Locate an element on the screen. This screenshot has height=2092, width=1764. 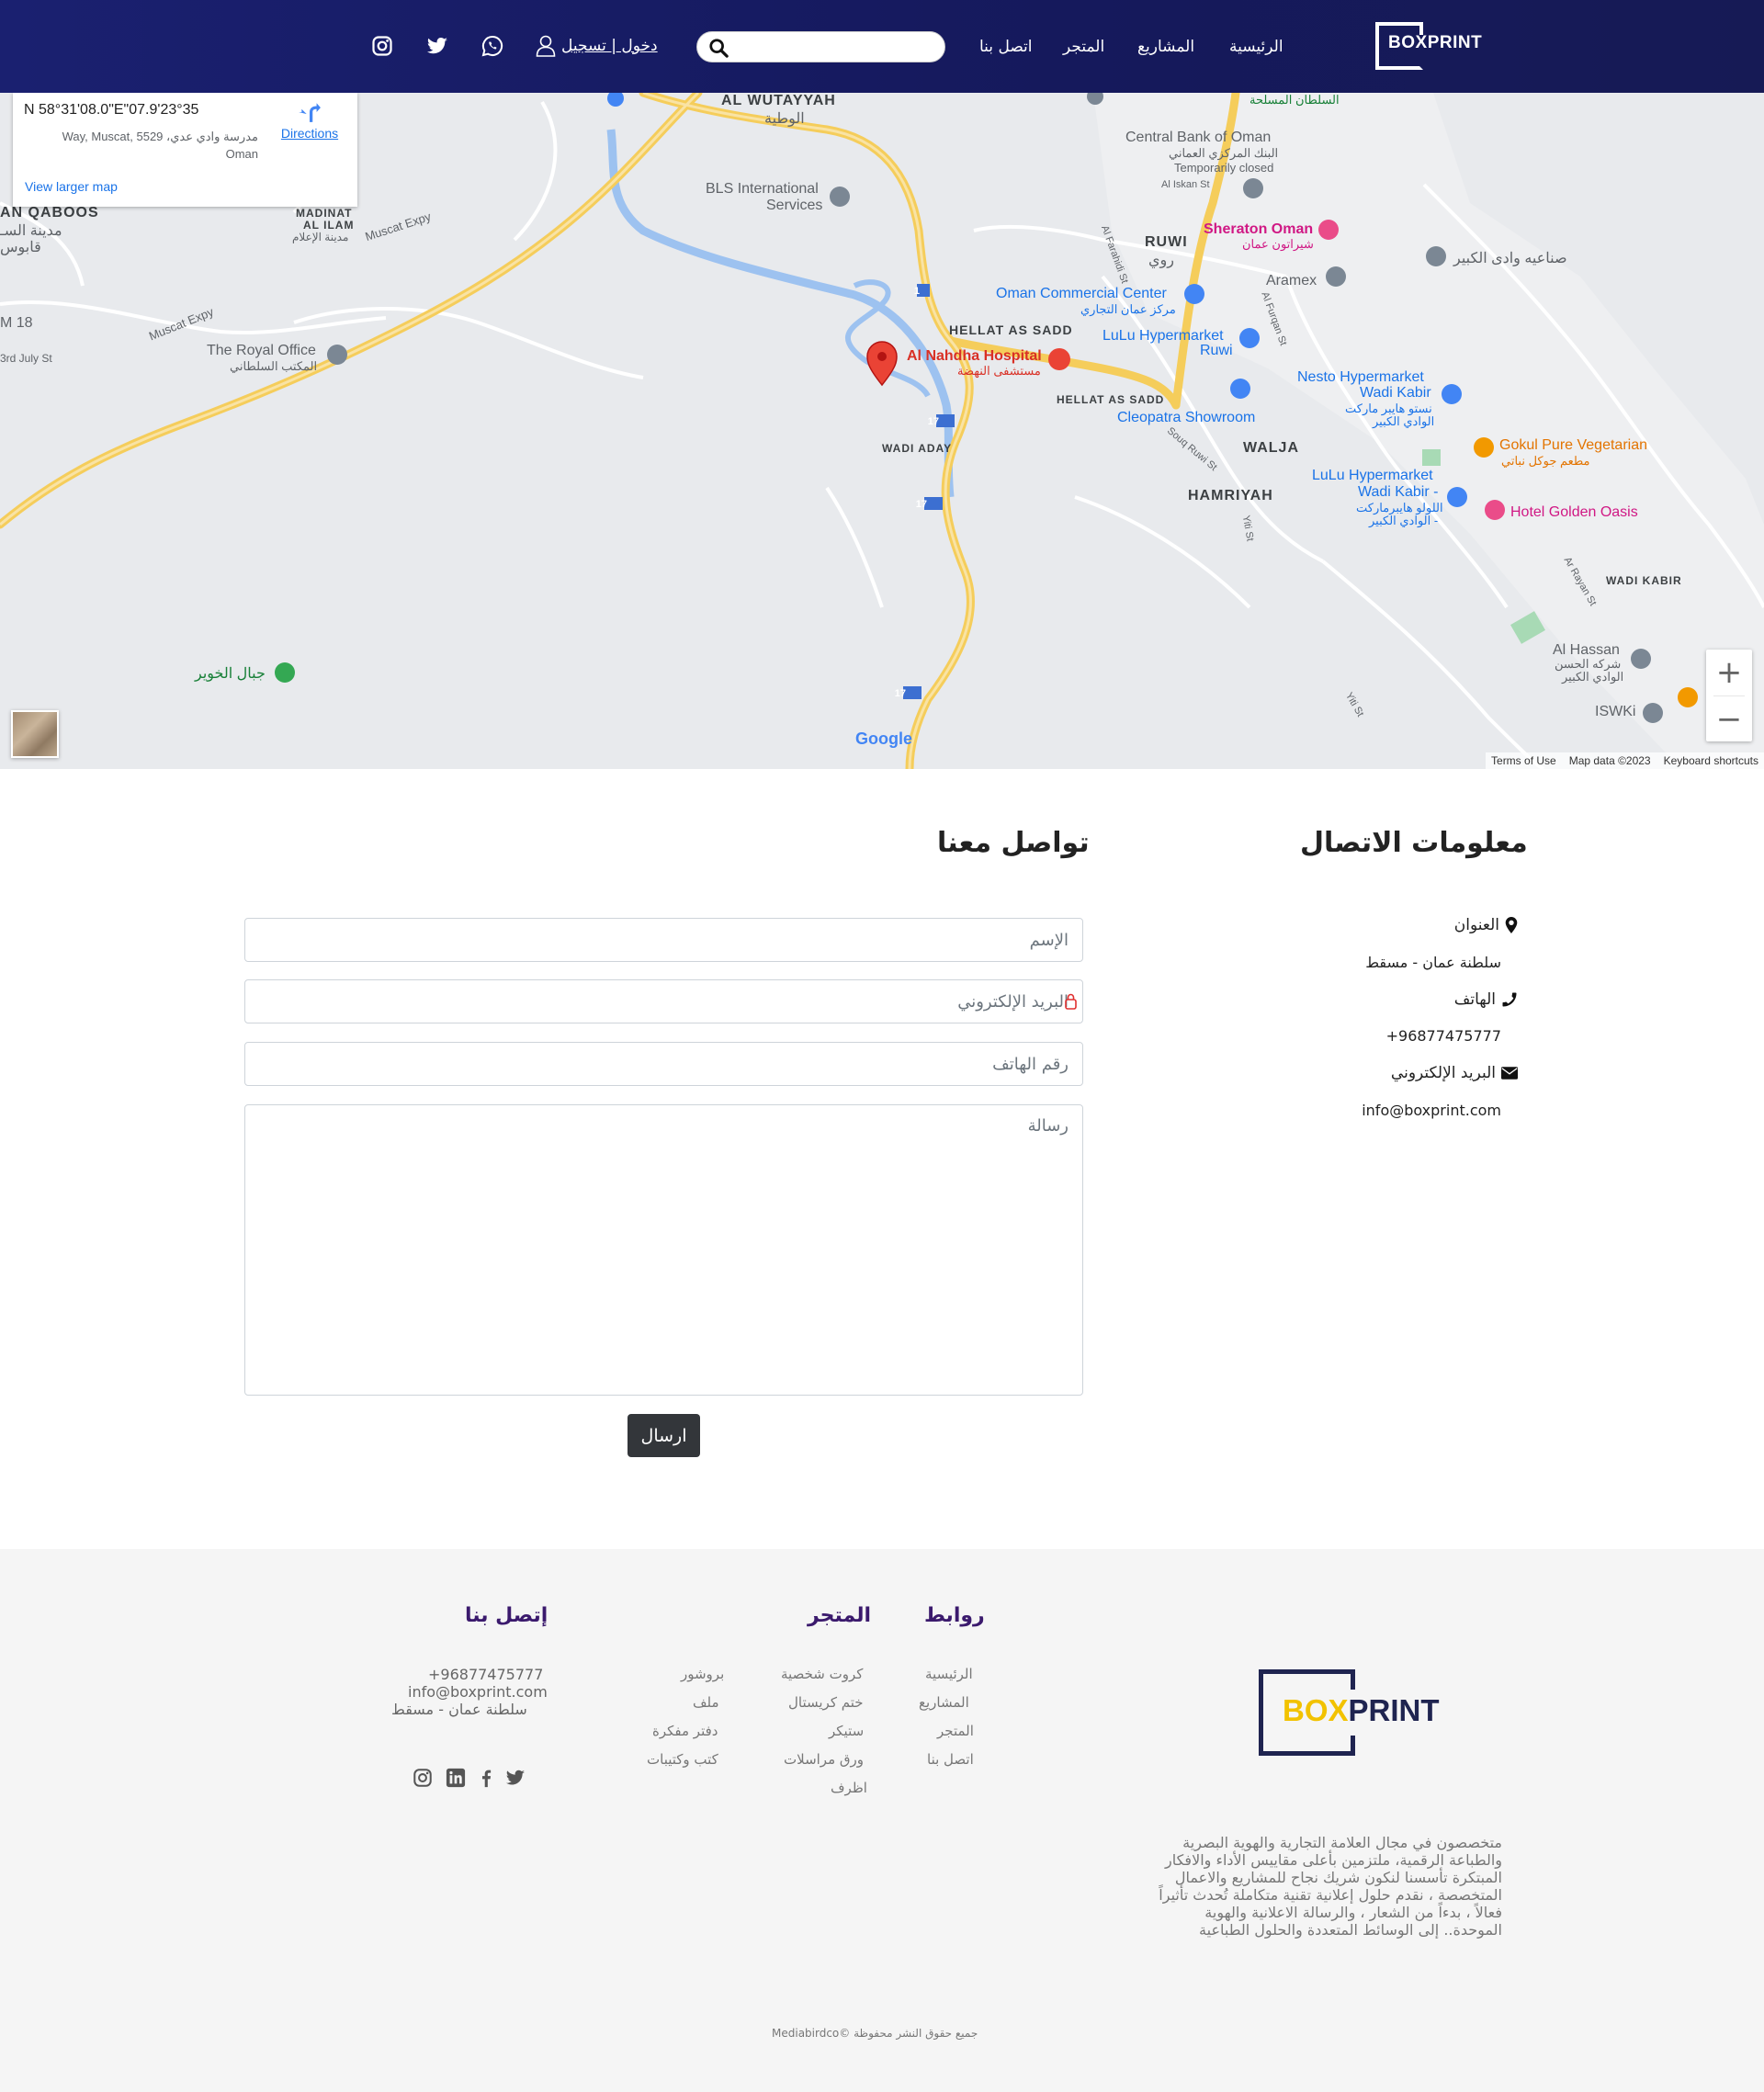
map-label: The Royal Office is located at coordinates (261, 351).